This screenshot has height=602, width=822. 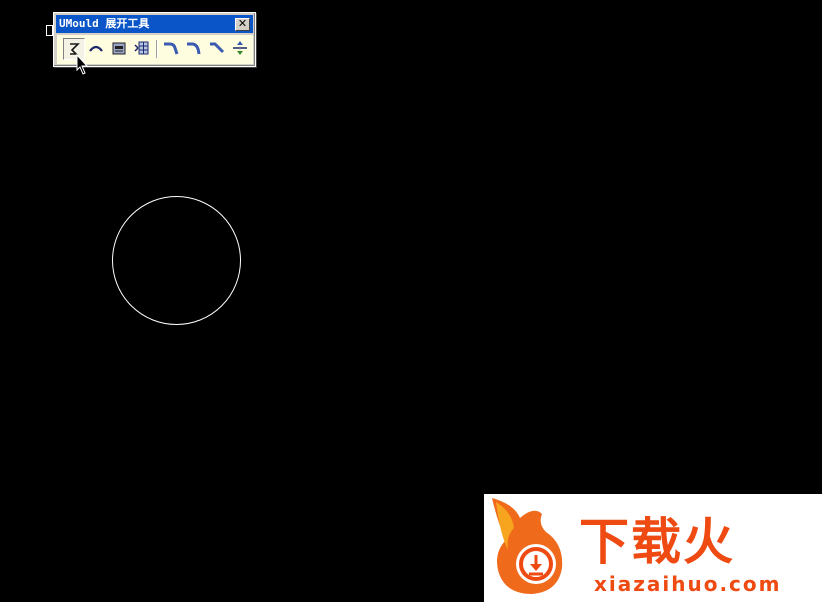 What do you see at coordinates (96, 48) in the screenshot?
I see `arc-icon` at bounding box center [96, 48].